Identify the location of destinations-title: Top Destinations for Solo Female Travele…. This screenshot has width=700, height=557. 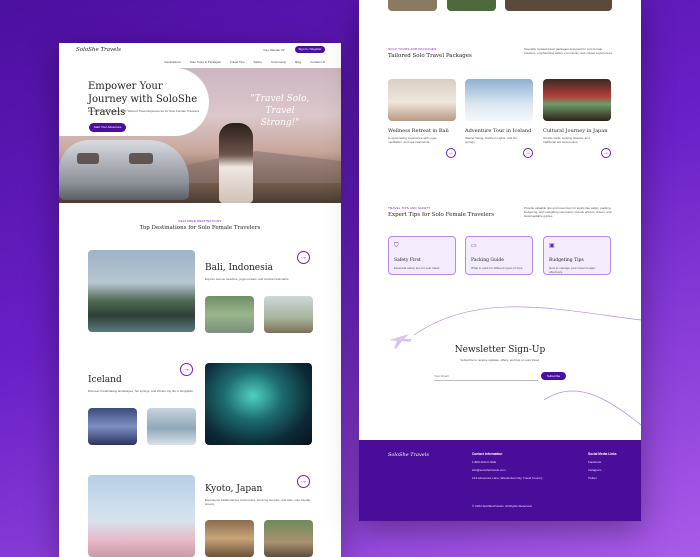
(200, 228).